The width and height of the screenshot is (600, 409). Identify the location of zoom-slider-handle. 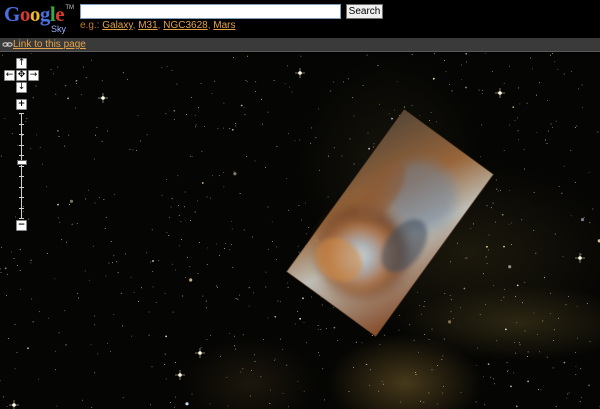
(22, 163).